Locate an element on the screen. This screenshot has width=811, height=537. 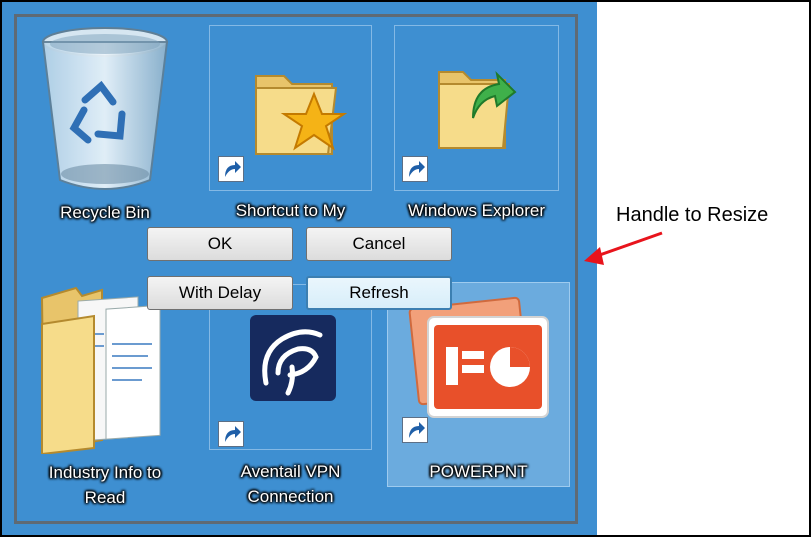
aventail-vpn-icon is located at coordinates (293, 358).